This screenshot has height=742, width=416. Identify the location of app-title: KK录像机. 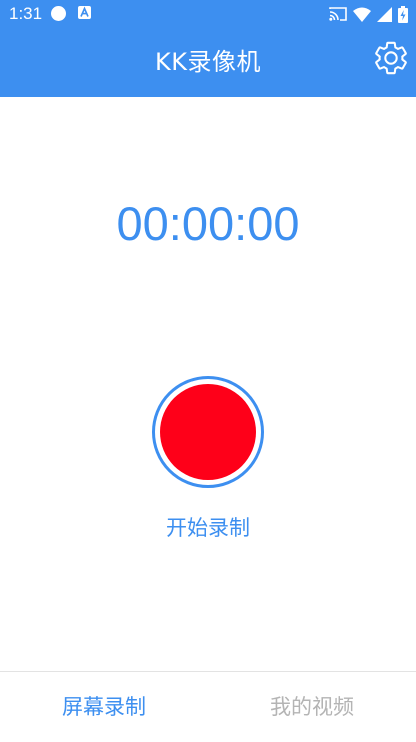
(208, 62).